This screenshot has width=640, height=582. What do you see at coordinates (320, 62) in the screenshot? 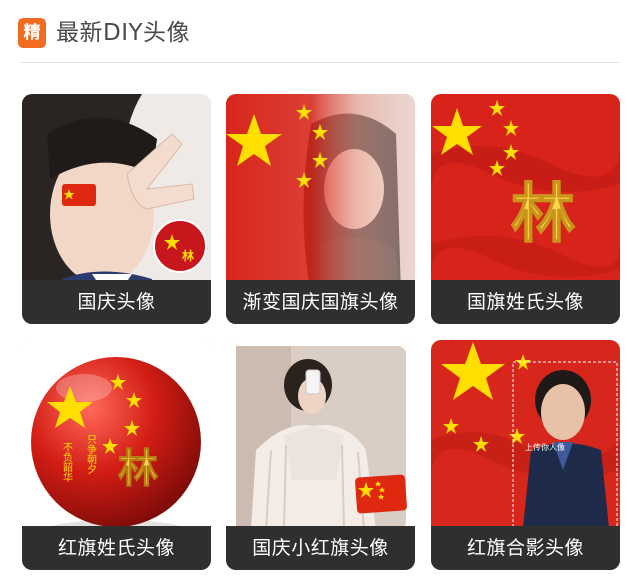
I see `header-divider` at bounding box center [320, 62].